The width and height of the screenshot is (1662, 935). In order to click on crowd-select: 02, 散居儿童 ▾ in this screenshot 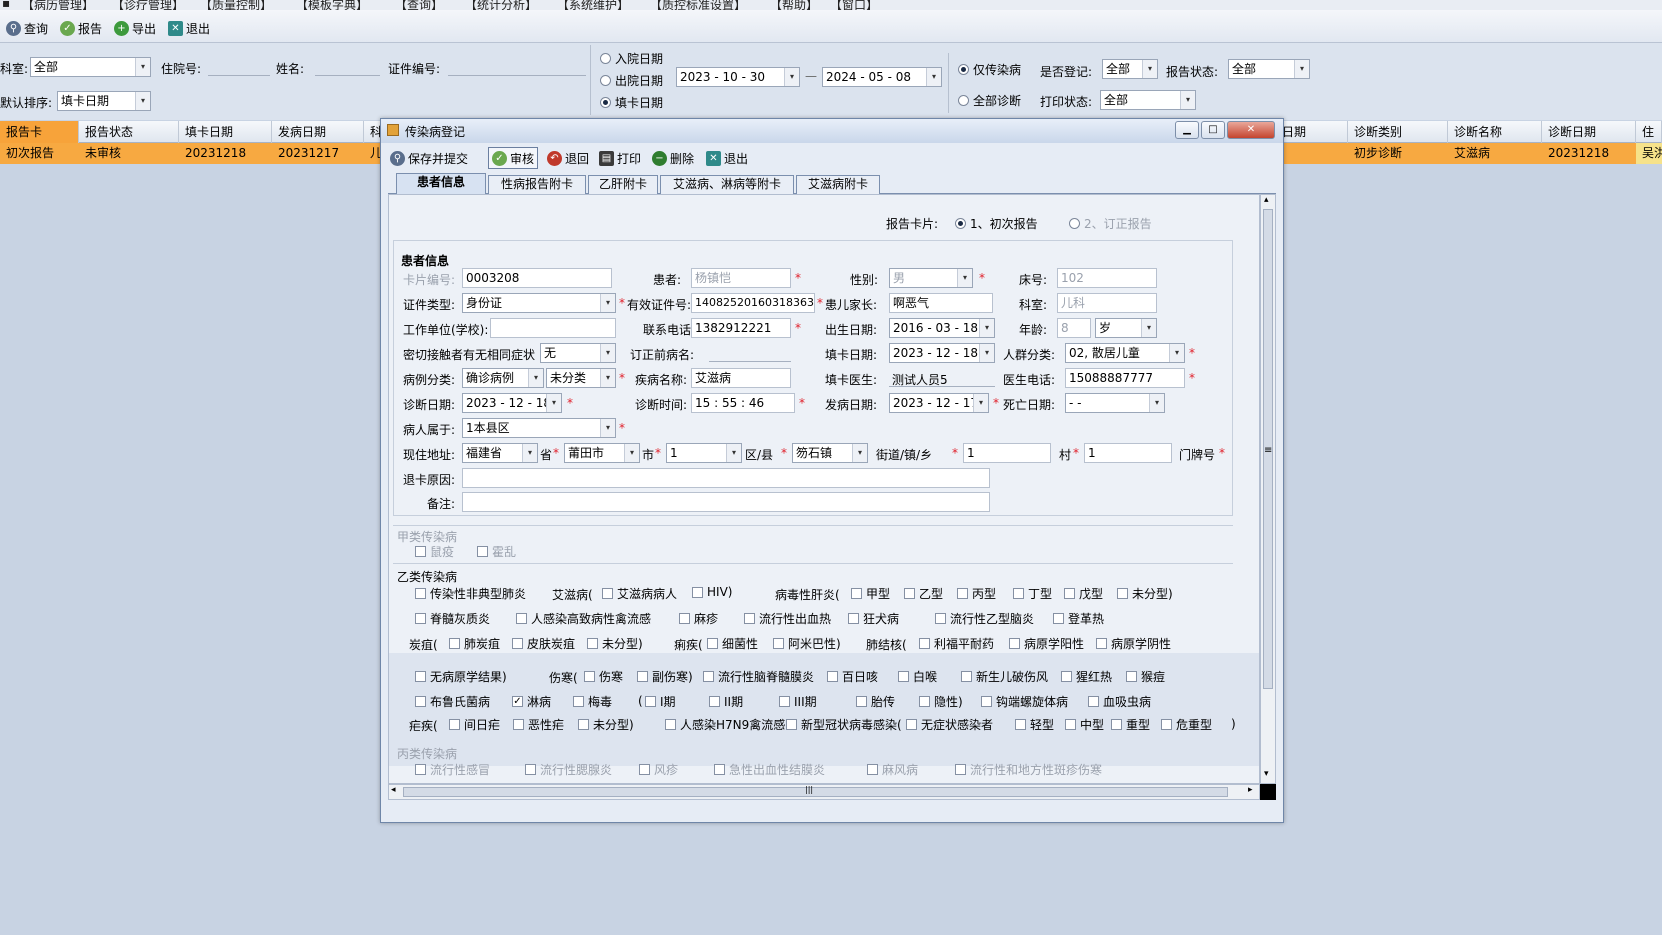, I will do `click(1125, 353)`.